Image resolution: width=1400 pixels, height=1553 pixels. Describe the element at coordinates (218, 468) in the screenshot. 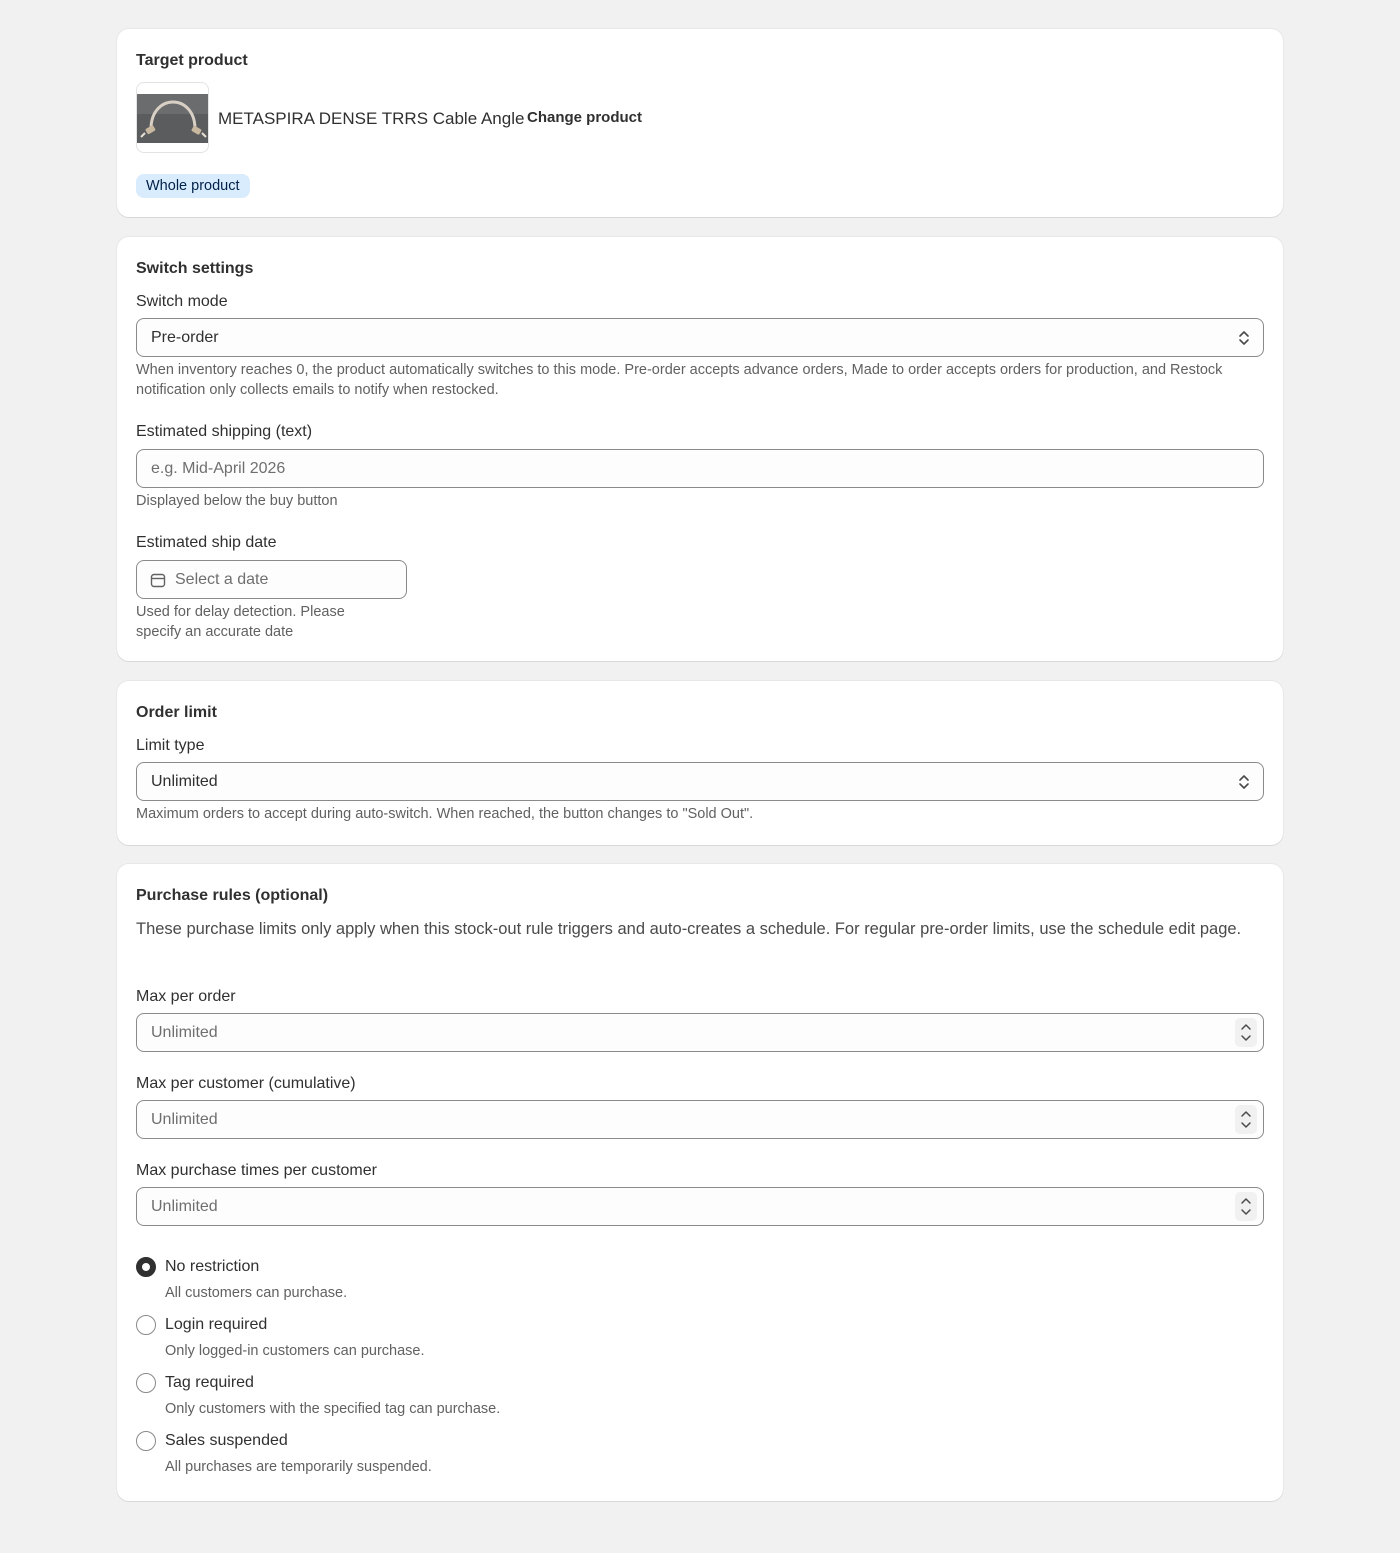

I see `estimated-shipping-placeholder: e.g. Mid-April 2026` at that location.